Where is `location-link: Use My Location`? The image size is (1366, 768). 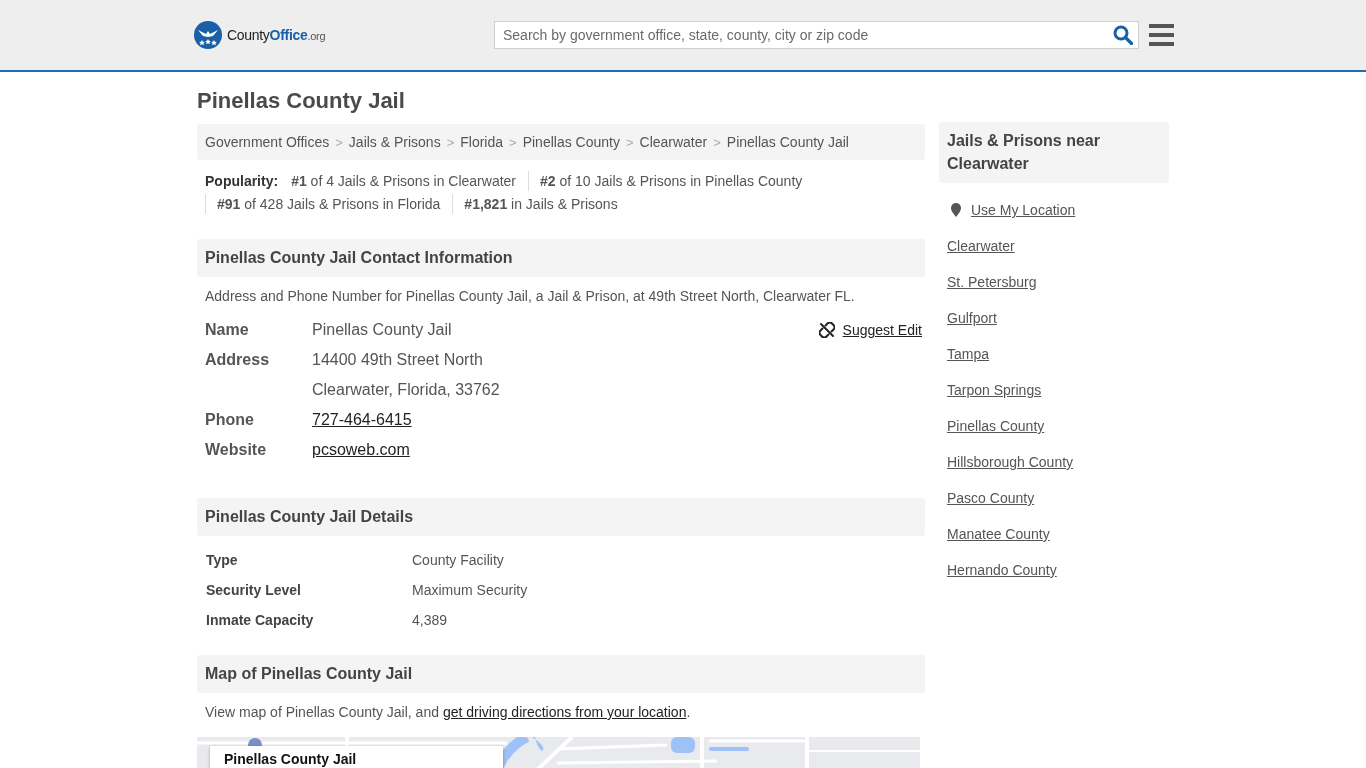
location-link: Use My Location is located at coordinates (1054, 210).